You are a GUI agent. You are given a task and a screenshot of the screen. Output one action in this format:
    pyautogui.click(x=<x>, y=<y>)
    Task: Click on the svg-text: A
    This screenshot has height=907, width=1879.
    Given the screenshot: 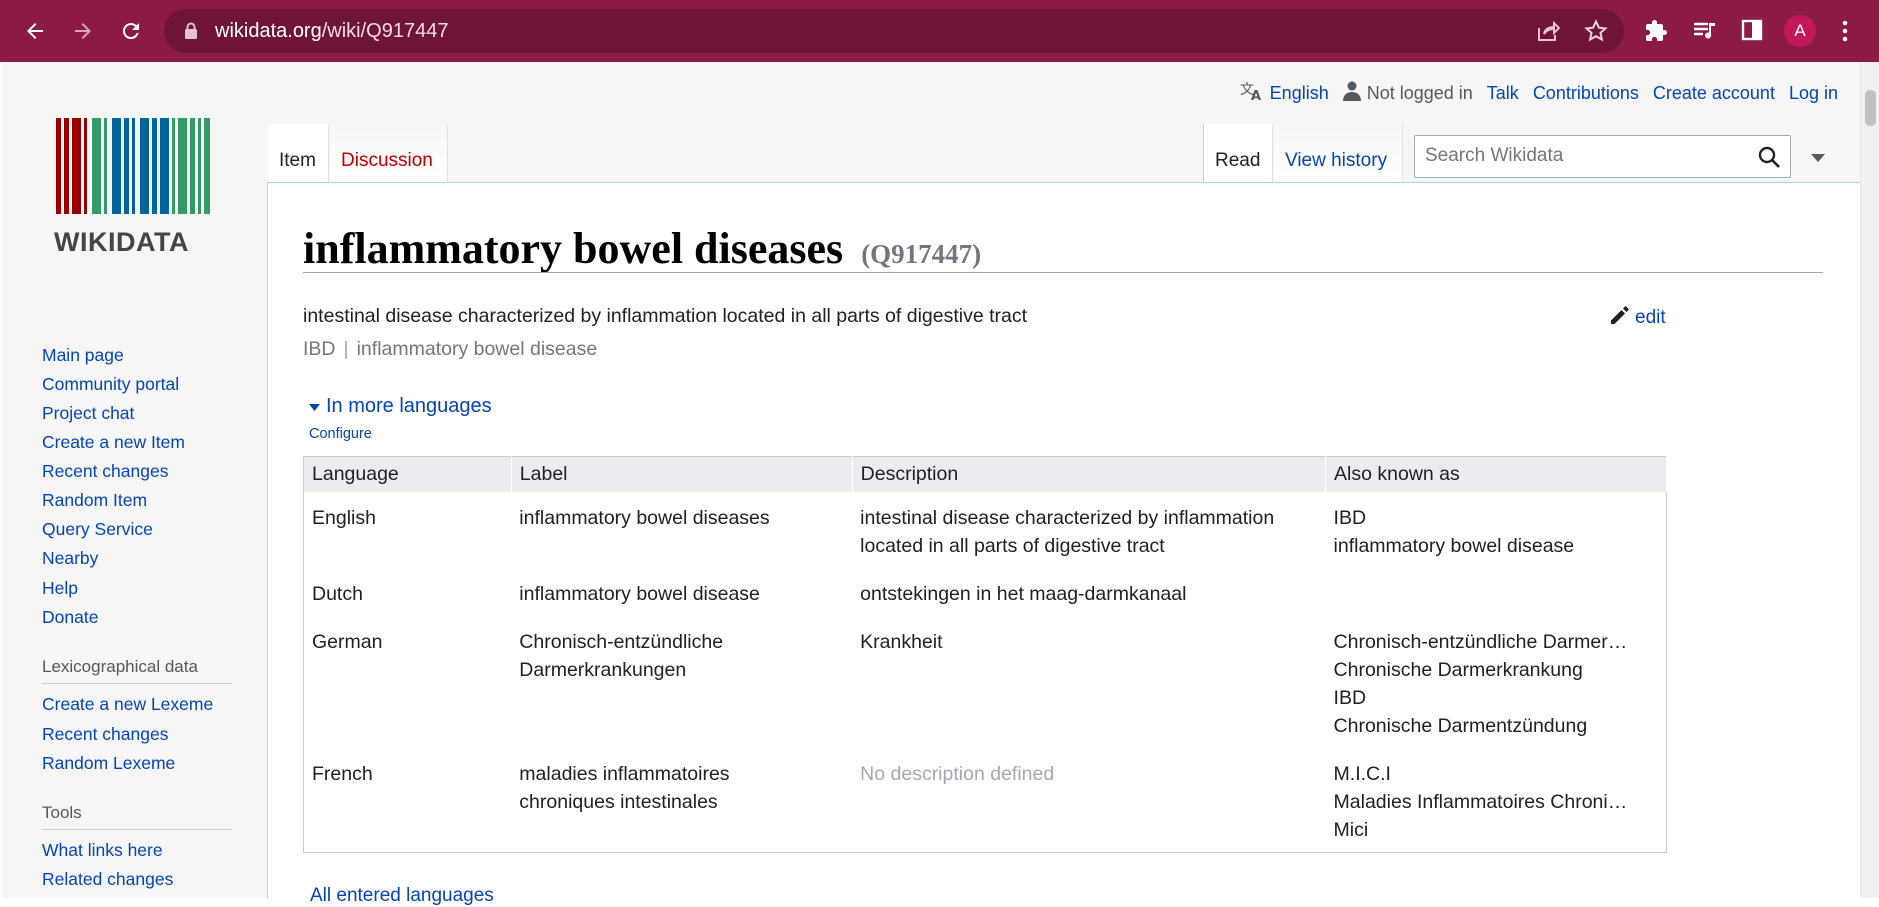 What is the action you would take?
    pyautogui.click(x=1256, y=95)
    